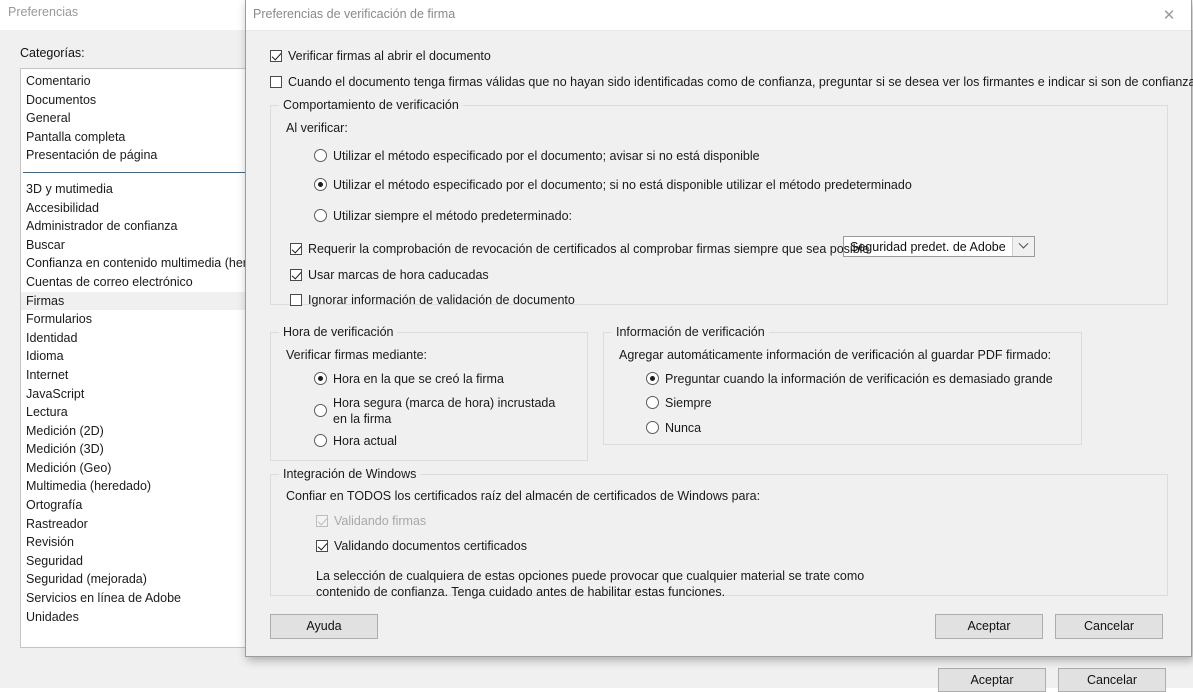 This screenshot has height=692, width=1193. Describe the element at coordinates (365, 441) in the screenshot. I see `radio-label: Hora actual` at that location.